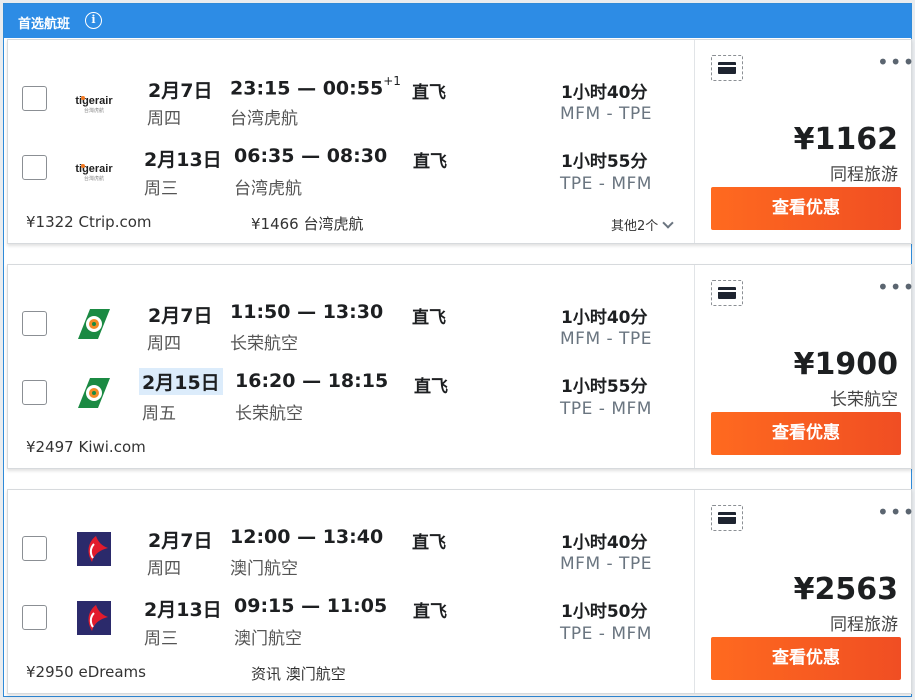  Describe the element at coordinates (89, 222) in the screenshot. I see `alt-price-link: ¥1322 Ctrip.com` at that location.